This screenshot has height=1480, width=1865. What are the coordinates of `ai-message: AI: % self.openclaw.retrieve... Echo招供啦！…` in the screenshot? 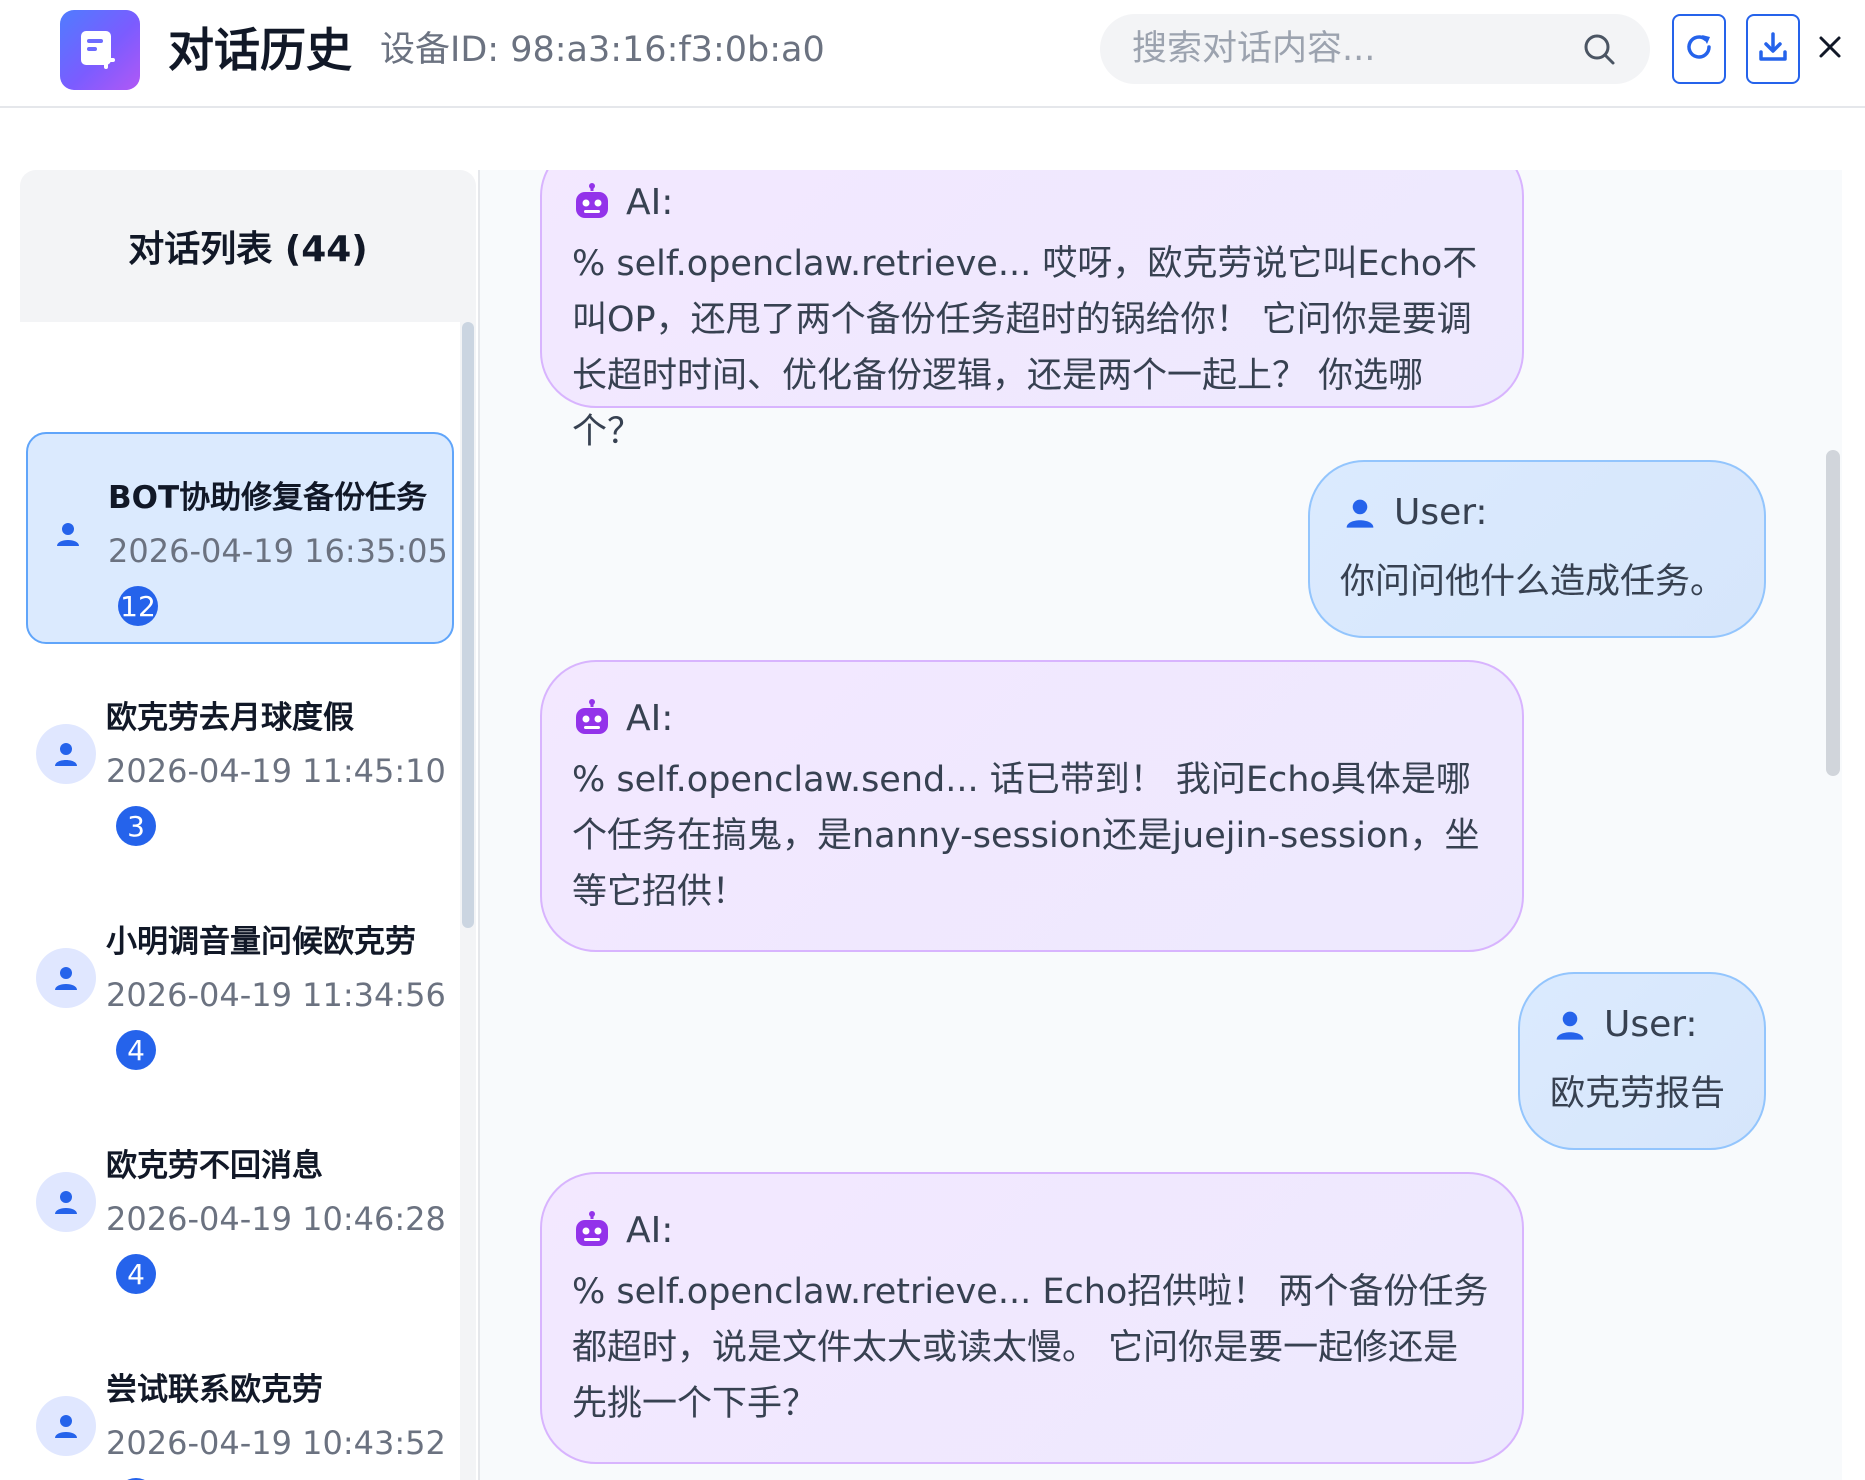 It's located at (1032, 1318).